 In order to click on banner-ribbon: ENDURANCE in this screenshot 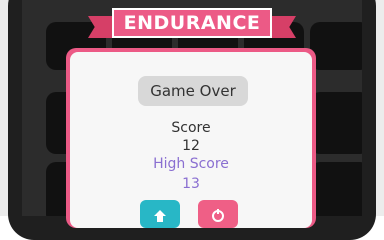, I will do `click(192, 23)`.